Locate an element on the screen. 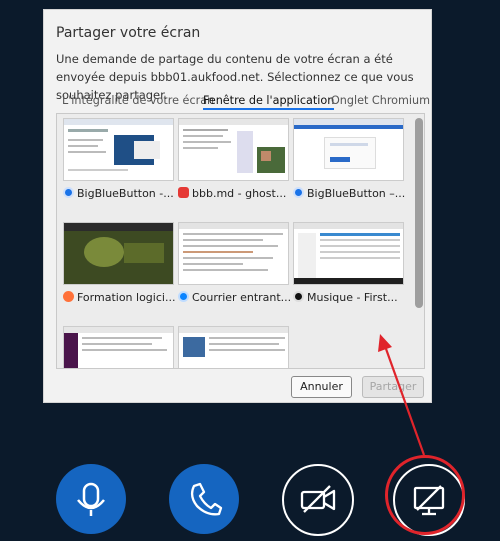  dialog-title: Partager votre écran is located at coordinates (128, 33).